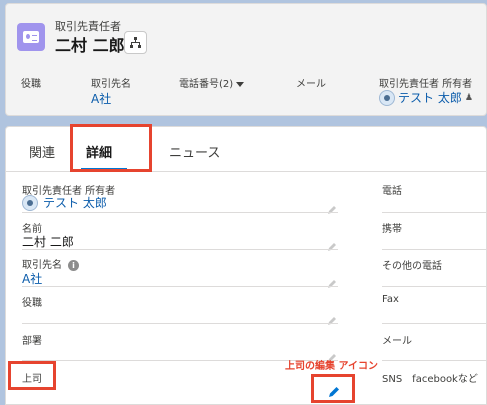  I want to click on edit-owner-icon, so click(332, 207).